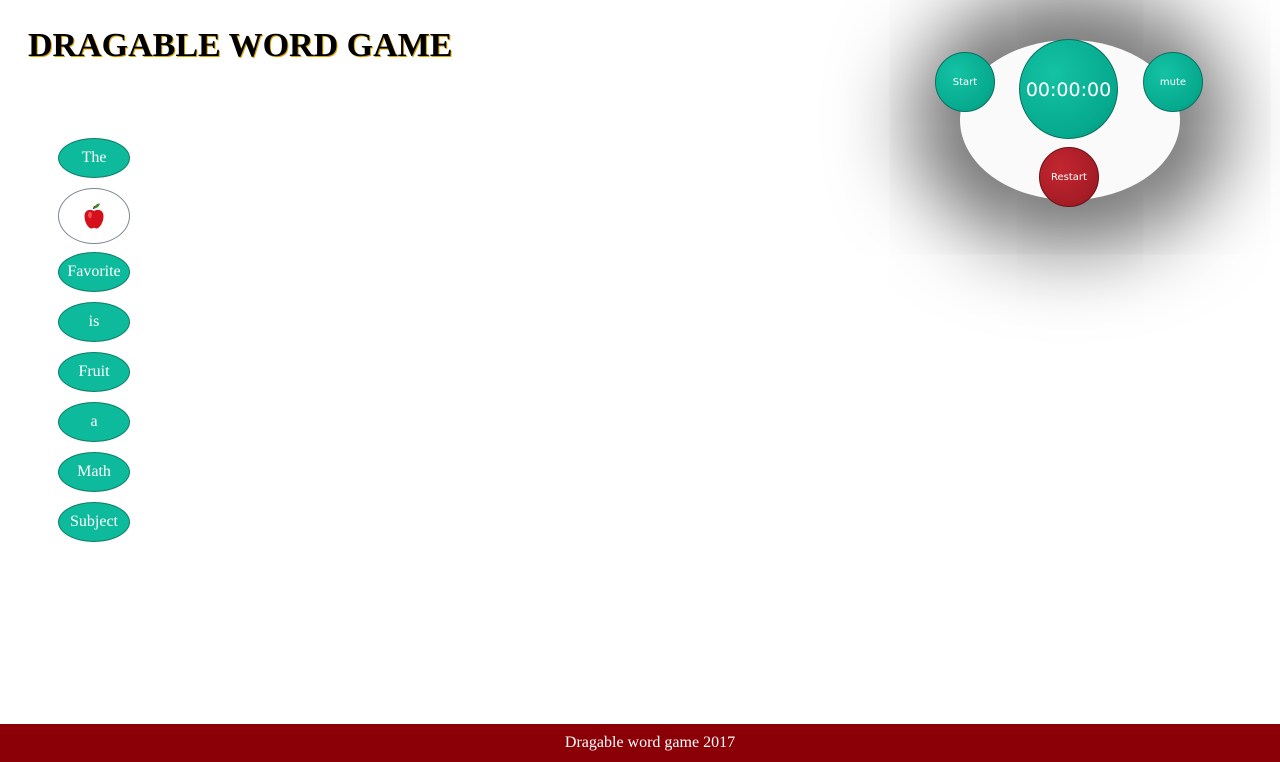  Describe the element at coordinates (94, 158) in the screenshot. I see `word-tile-the: The` at that location.